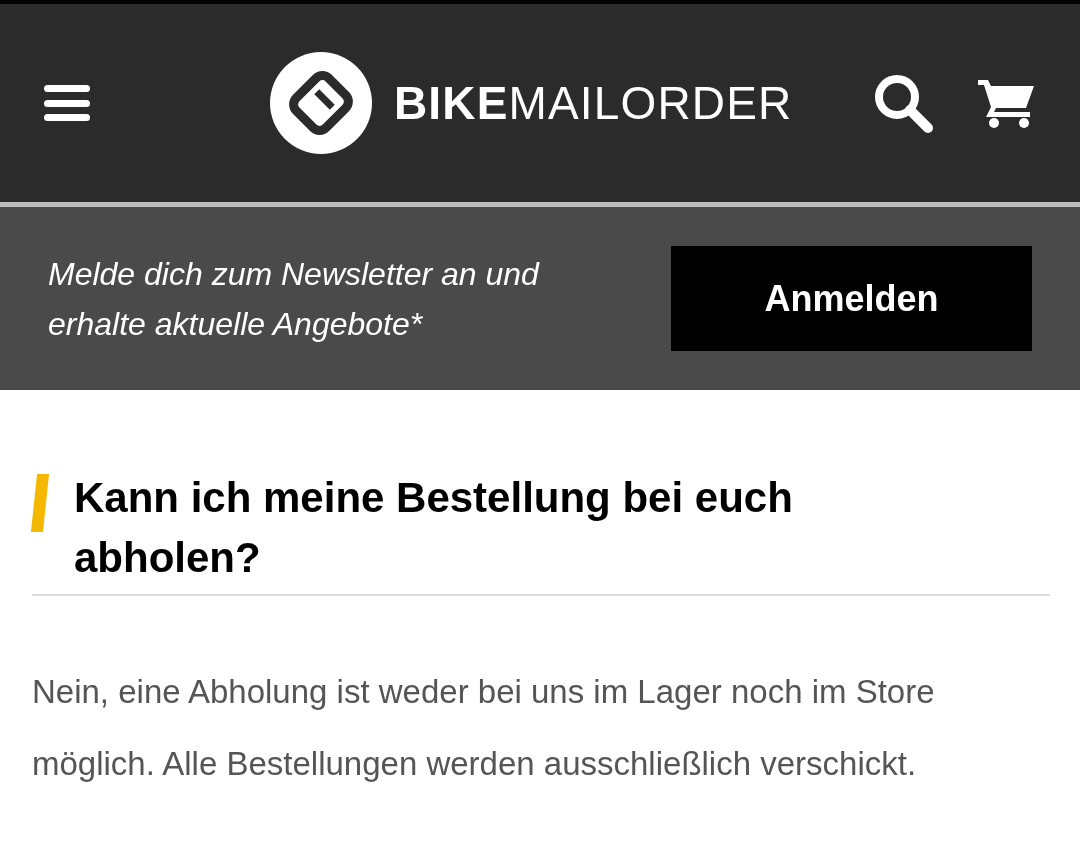 This screenshot has height=847, width=1080. What do you see at coordinates (294, 299) in the screenshot?
I see `newsletter-text: Melde dich zum Newsletter an und erhalte aktuelle Angebote*` at bounding box center [294, 299].